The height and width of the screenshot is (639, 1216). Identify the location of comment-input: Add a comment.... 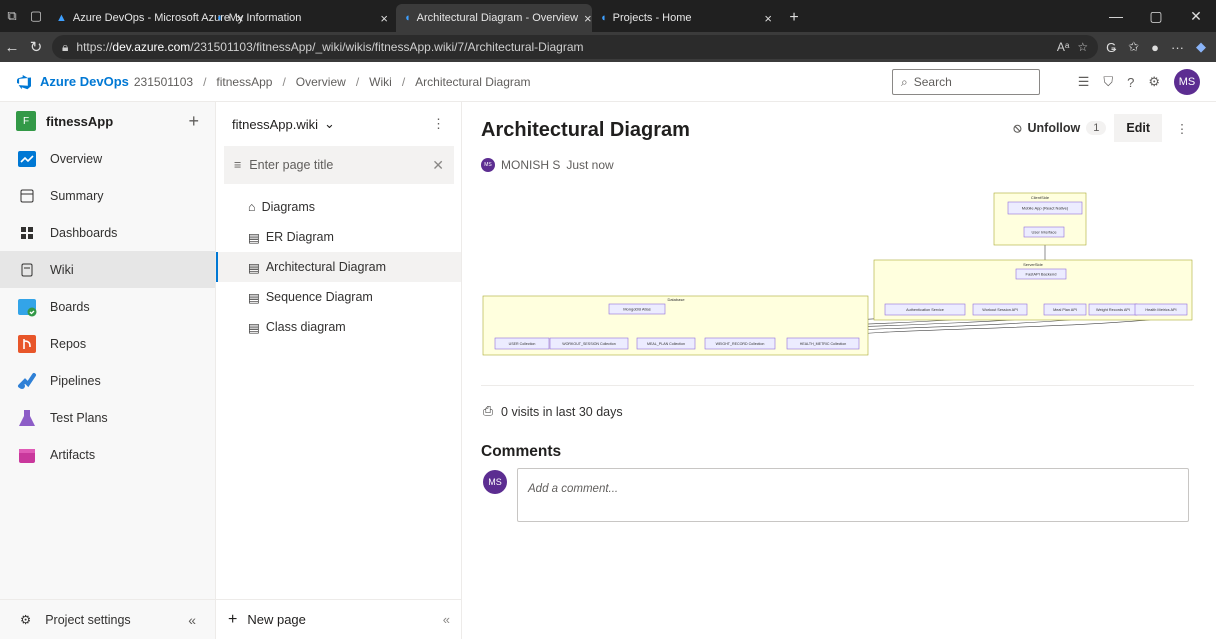
(853, 495).